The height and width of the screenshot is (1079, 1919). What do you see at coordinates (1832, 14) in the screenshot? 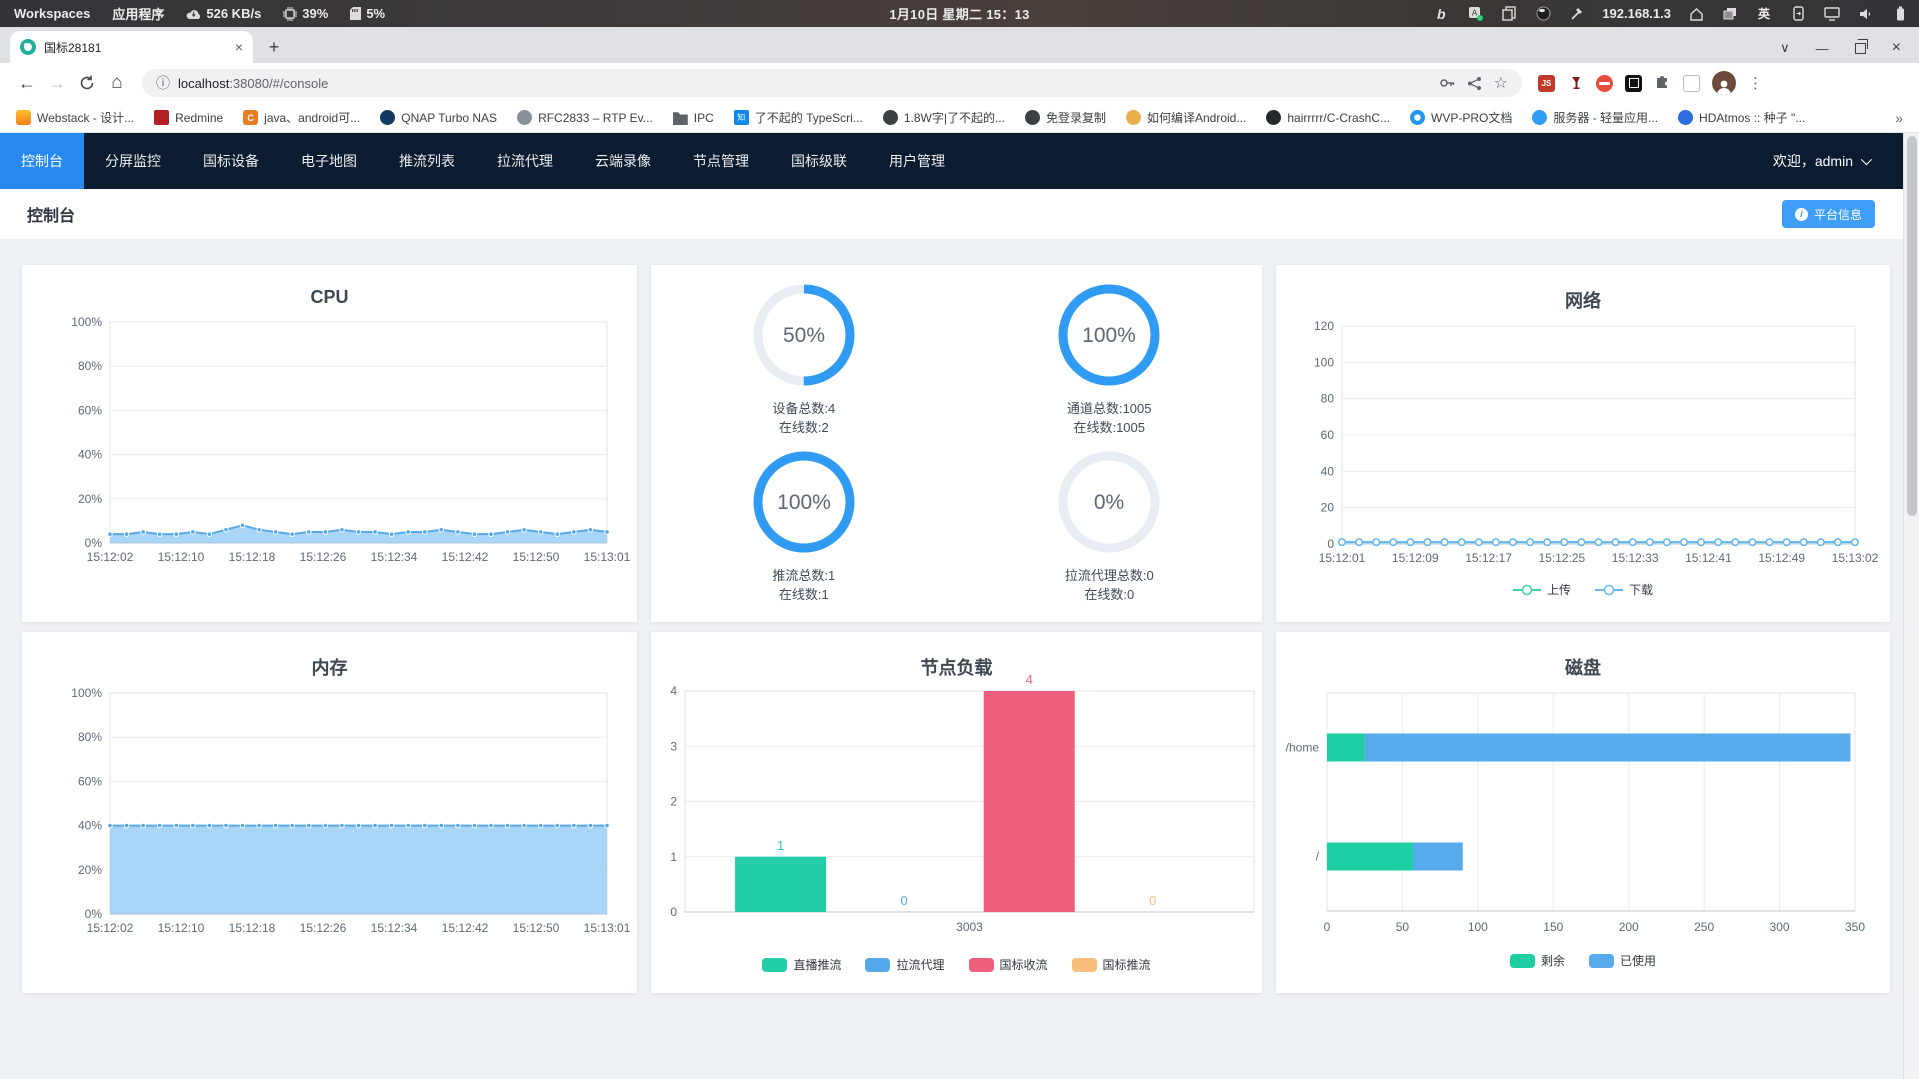
I see `display-icon` at bounding box center [1832, 14].